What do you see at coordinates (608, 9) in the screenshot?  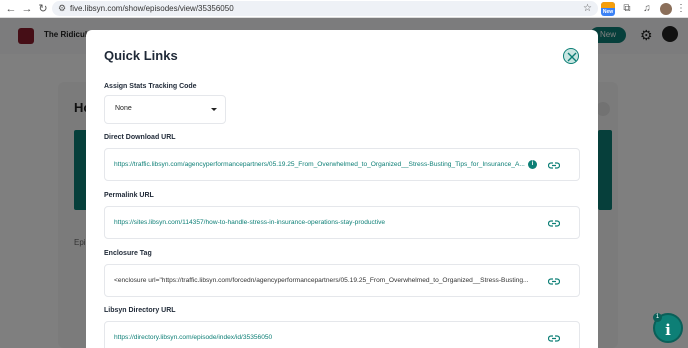 I see `extension-new-icon: New` at bounding box center [608, 9].